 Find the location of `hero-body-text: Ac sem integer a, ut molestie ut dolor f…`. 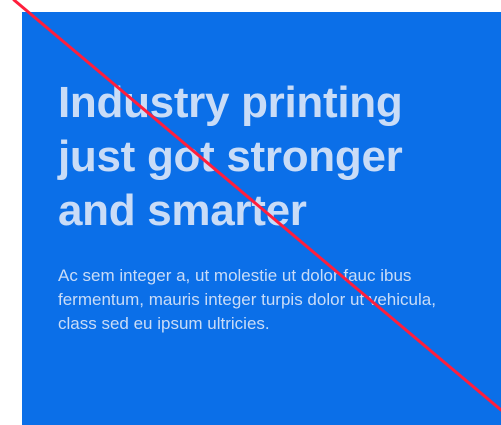

hero-body-text: Ac sem integer a, ut molestie ut dolor f… is located at coordinates (247, 299).